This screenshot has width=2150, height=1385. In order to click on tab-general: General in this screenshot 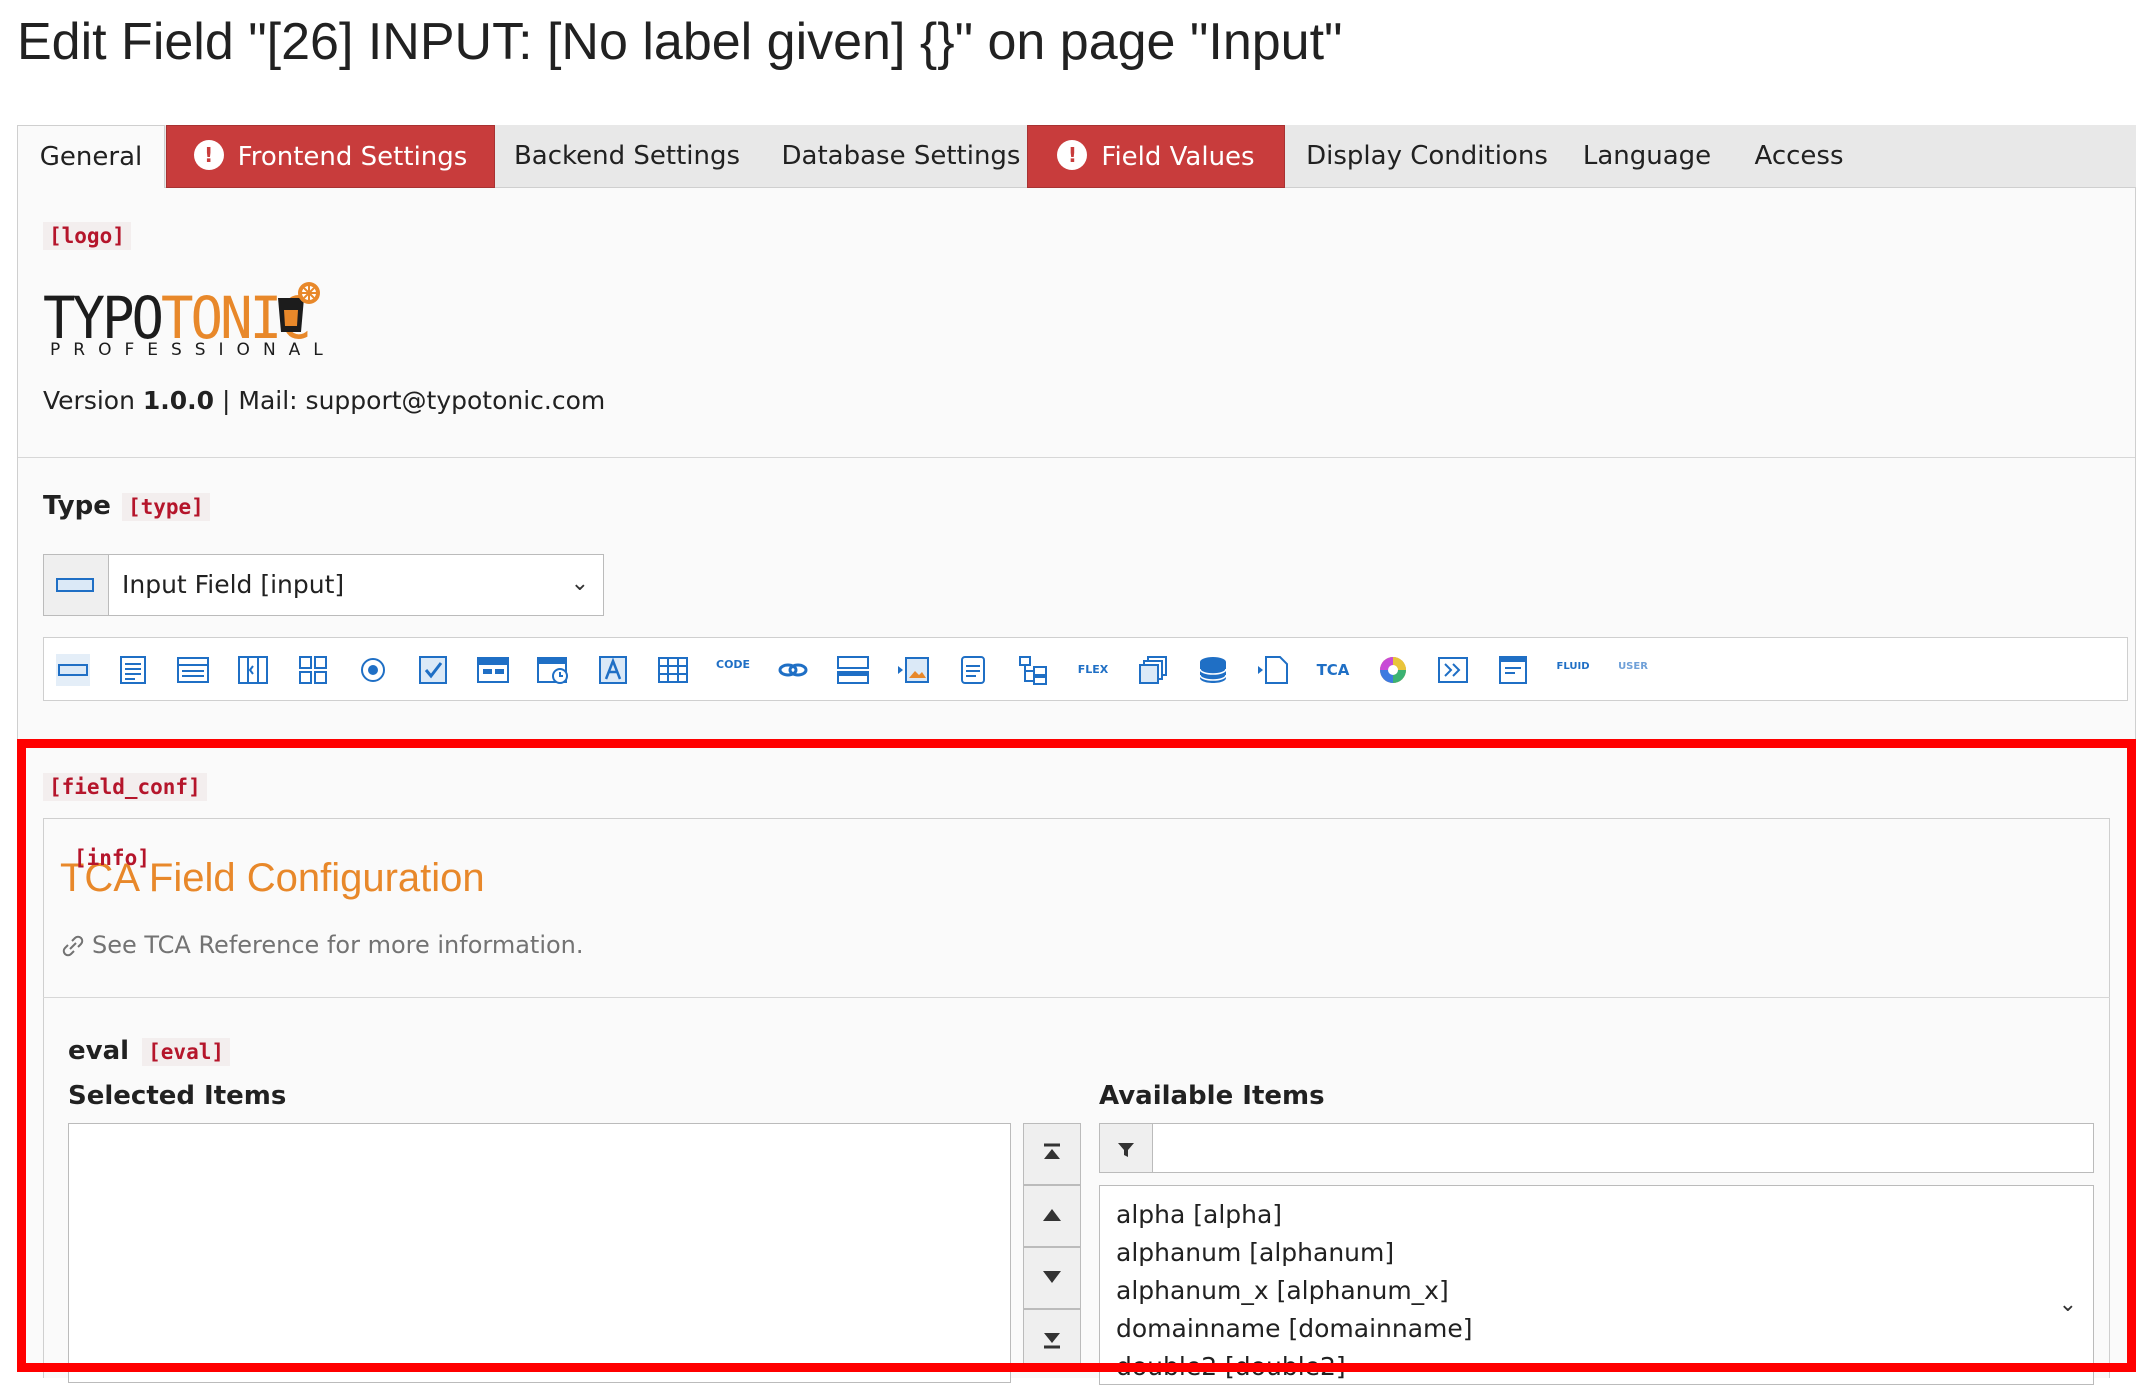, I will do `click(91, 157)`.